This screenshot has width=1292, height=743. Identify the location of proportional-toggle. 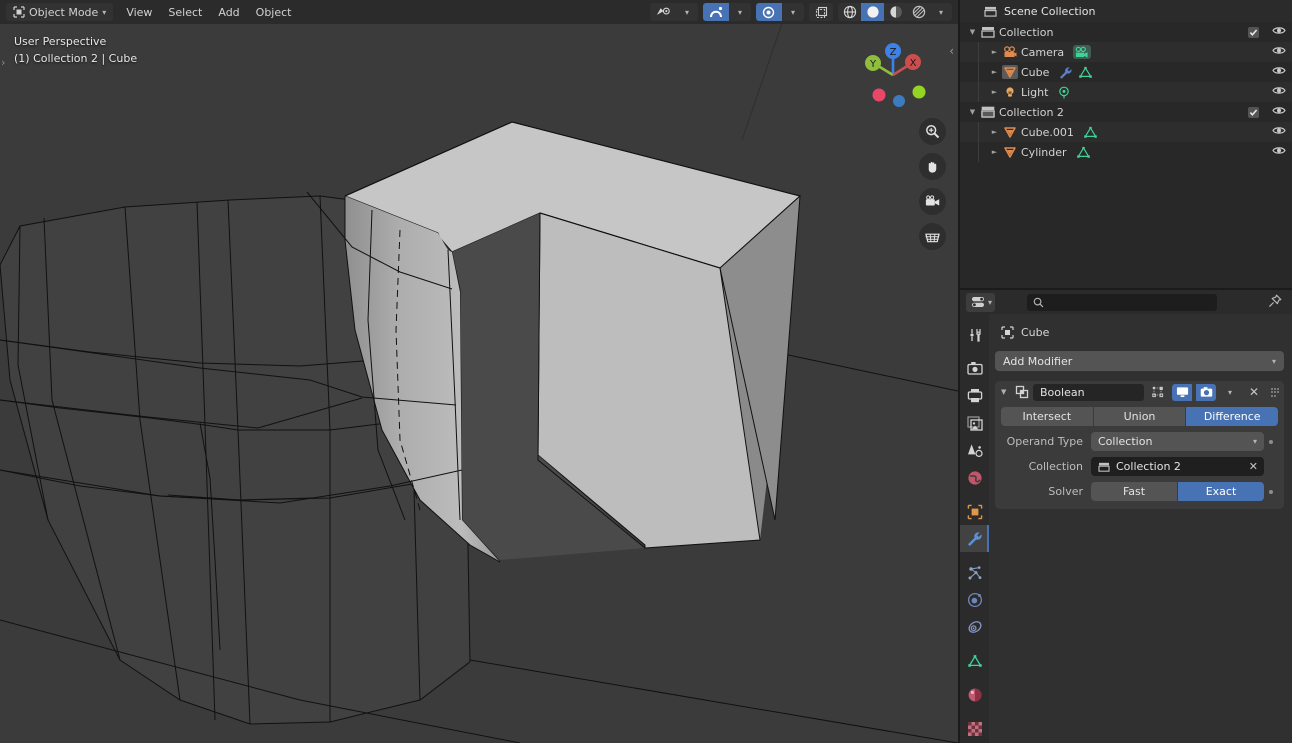
(769, 12).